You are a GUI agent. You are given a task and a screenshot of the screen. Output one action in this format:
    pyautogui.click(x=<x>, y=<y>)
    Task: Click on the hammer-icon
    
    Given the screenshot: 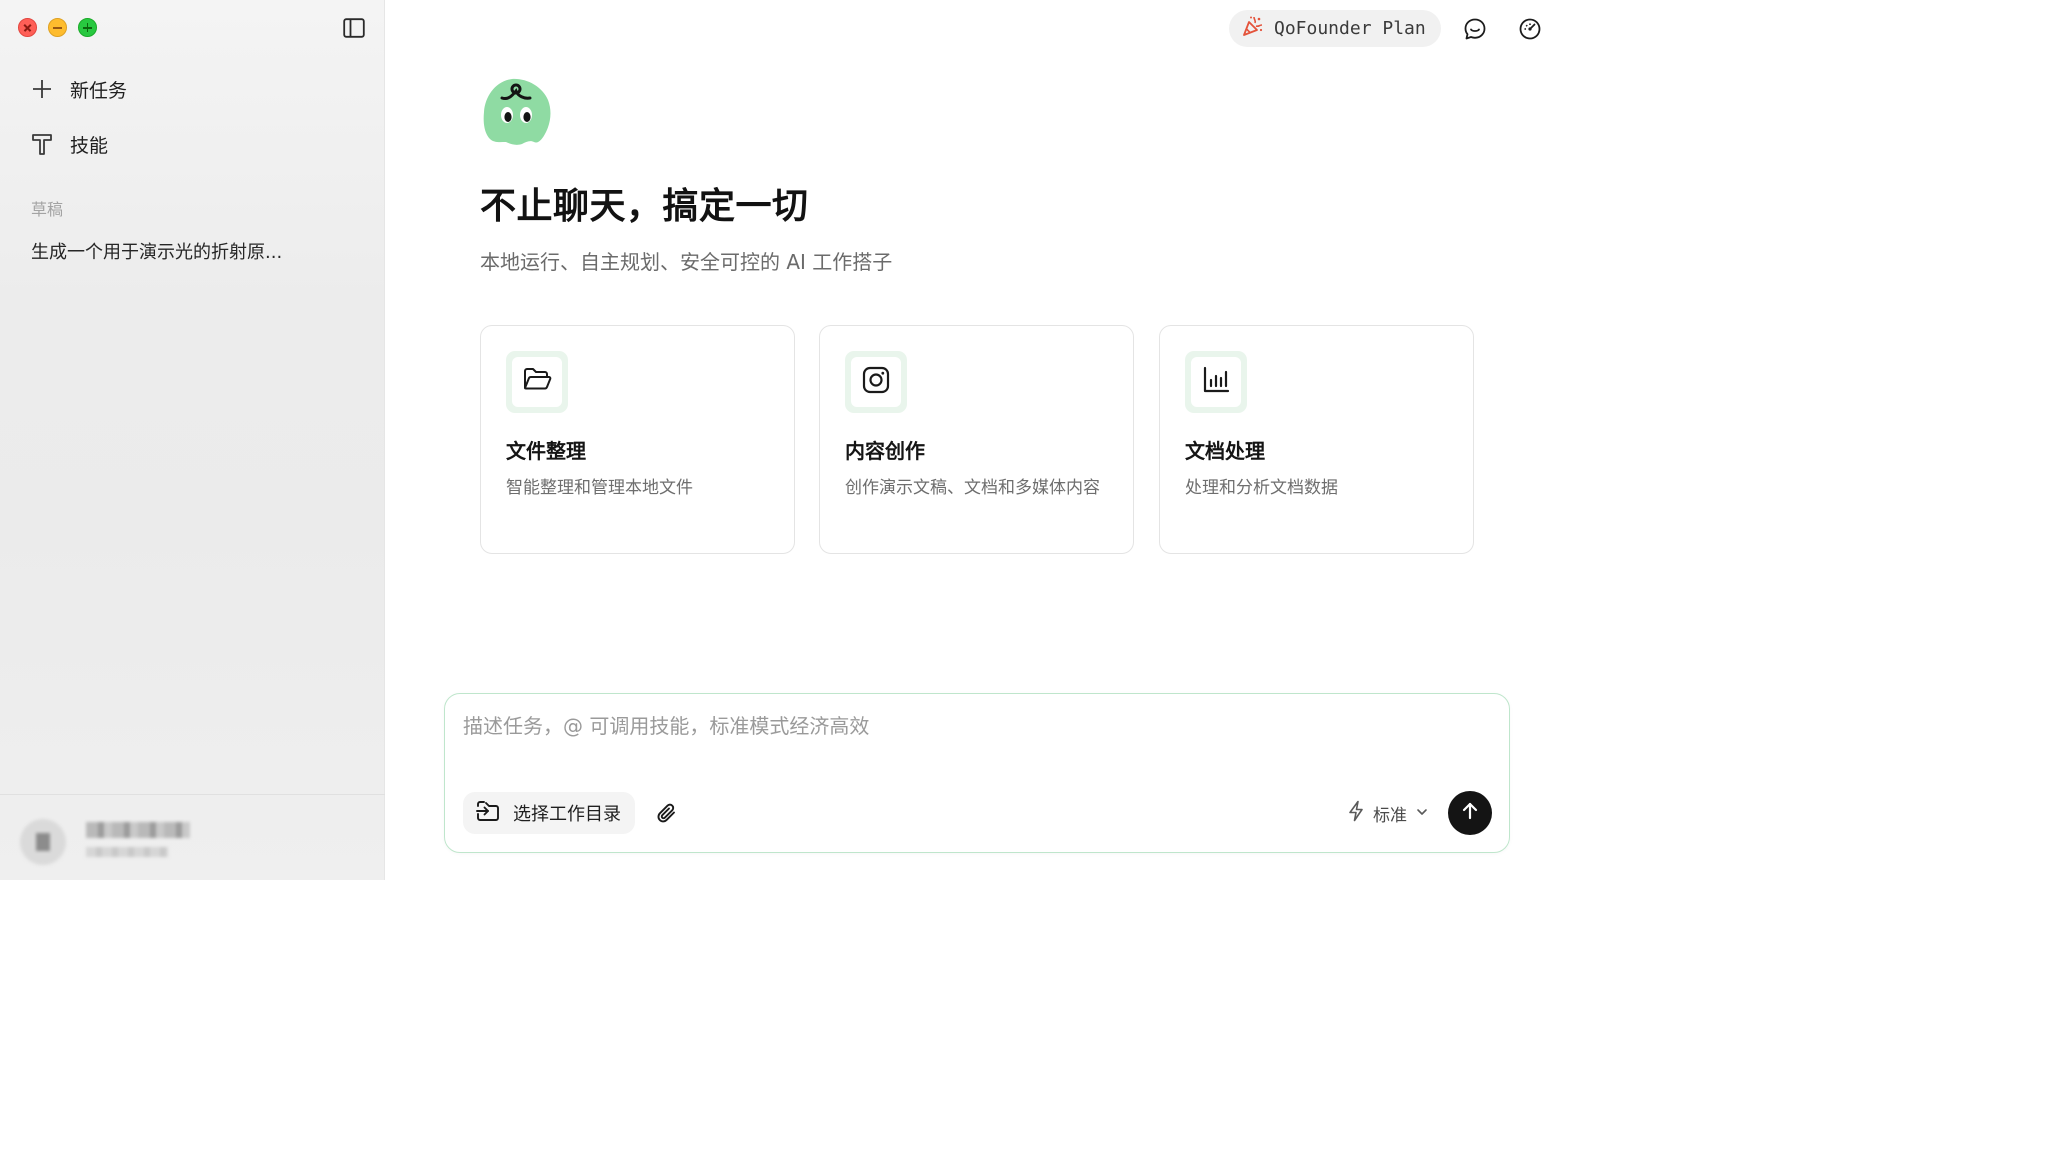 What is the action you would take?
    pyautogui.click(x=42, y=144)
    